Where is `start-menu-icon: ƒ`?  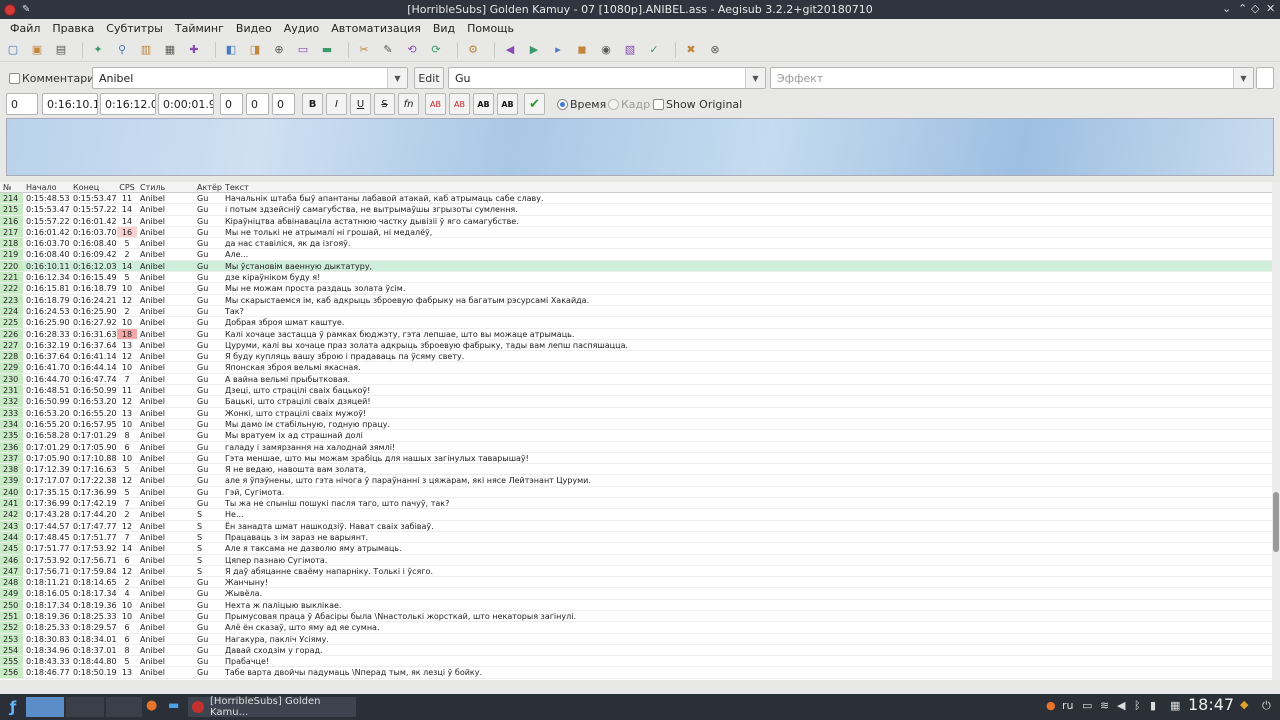 start-menu-icon: ƒ is located at coordinates (13, 707).